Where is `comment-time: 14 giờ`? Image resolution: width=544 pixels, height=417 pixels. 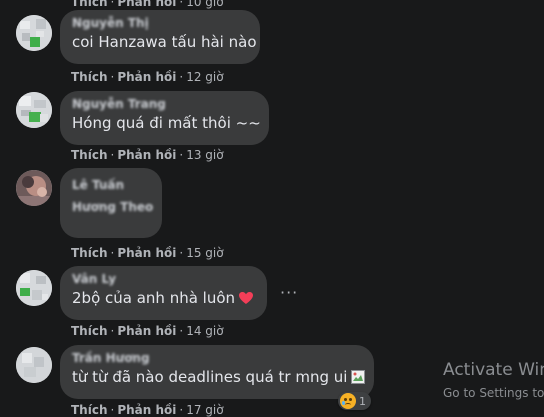 comment-time: 14 giờ is located at coordinates (205, 331).